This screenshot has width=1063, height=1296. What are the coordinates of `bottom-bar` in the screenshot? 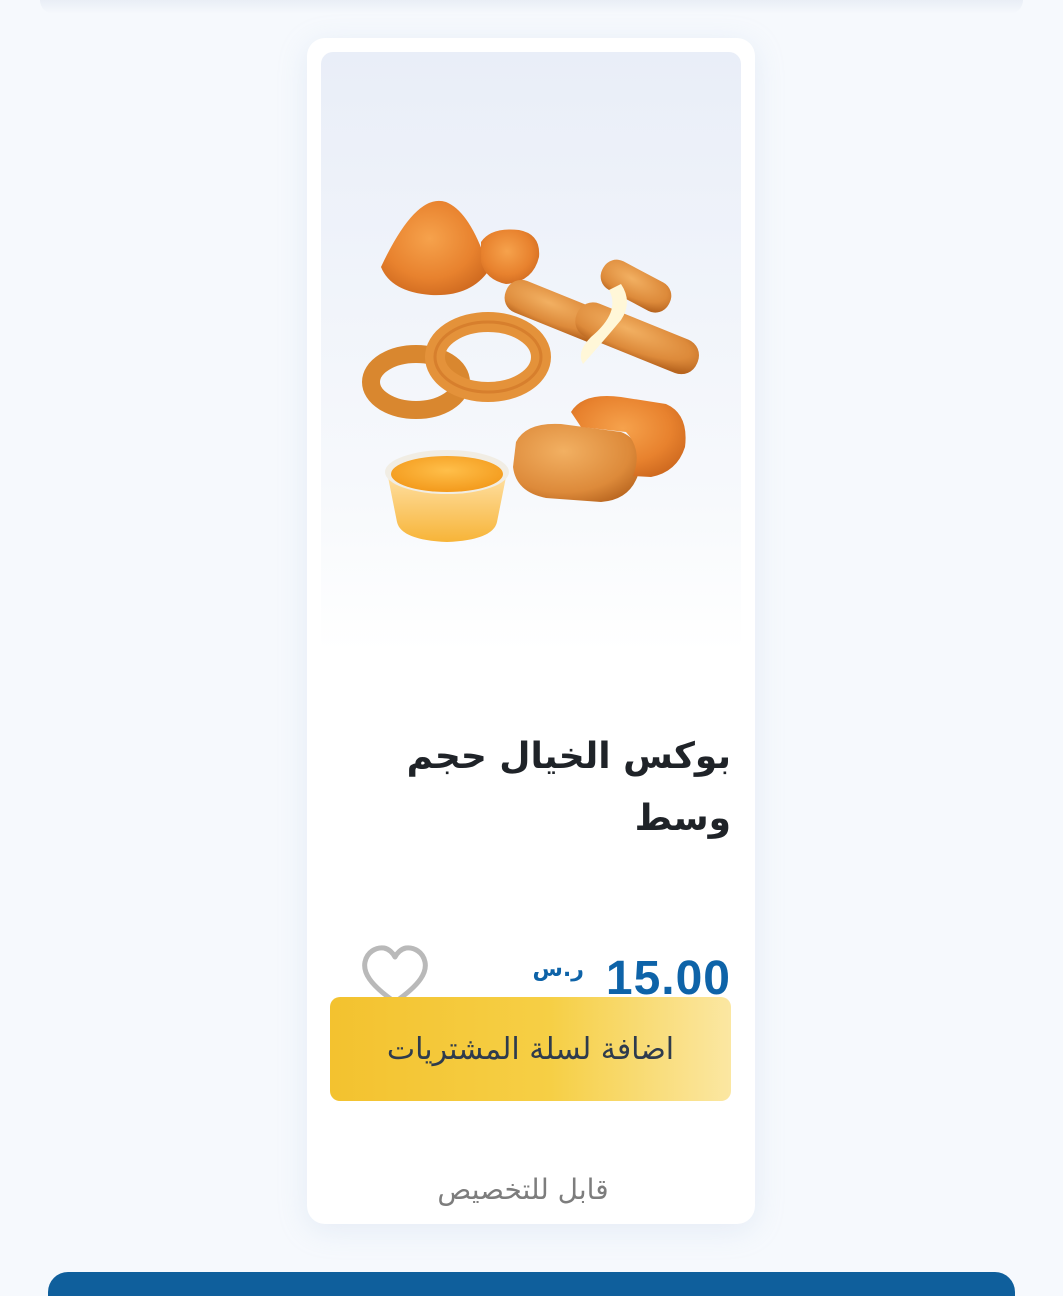 It's located at (531, 1284).